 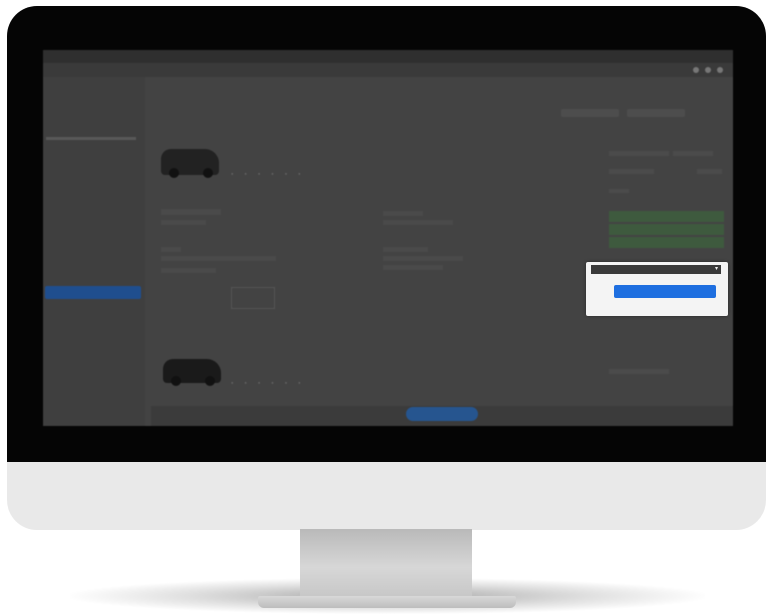 What do you see at coordinates (623, 113) in the screenshot?
I see `sort-controls` at bounding box center [623, 113].